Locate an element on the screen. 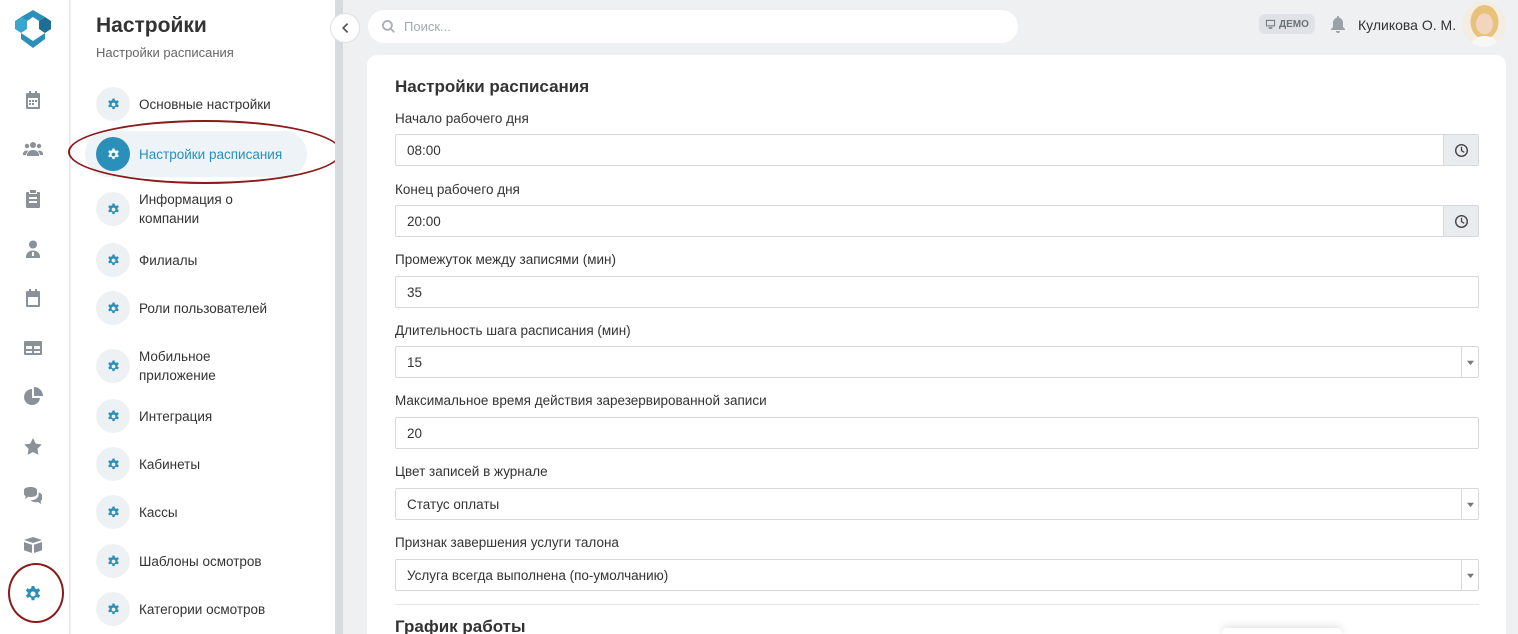  doctor-icon is located at coordinates (33, 249).